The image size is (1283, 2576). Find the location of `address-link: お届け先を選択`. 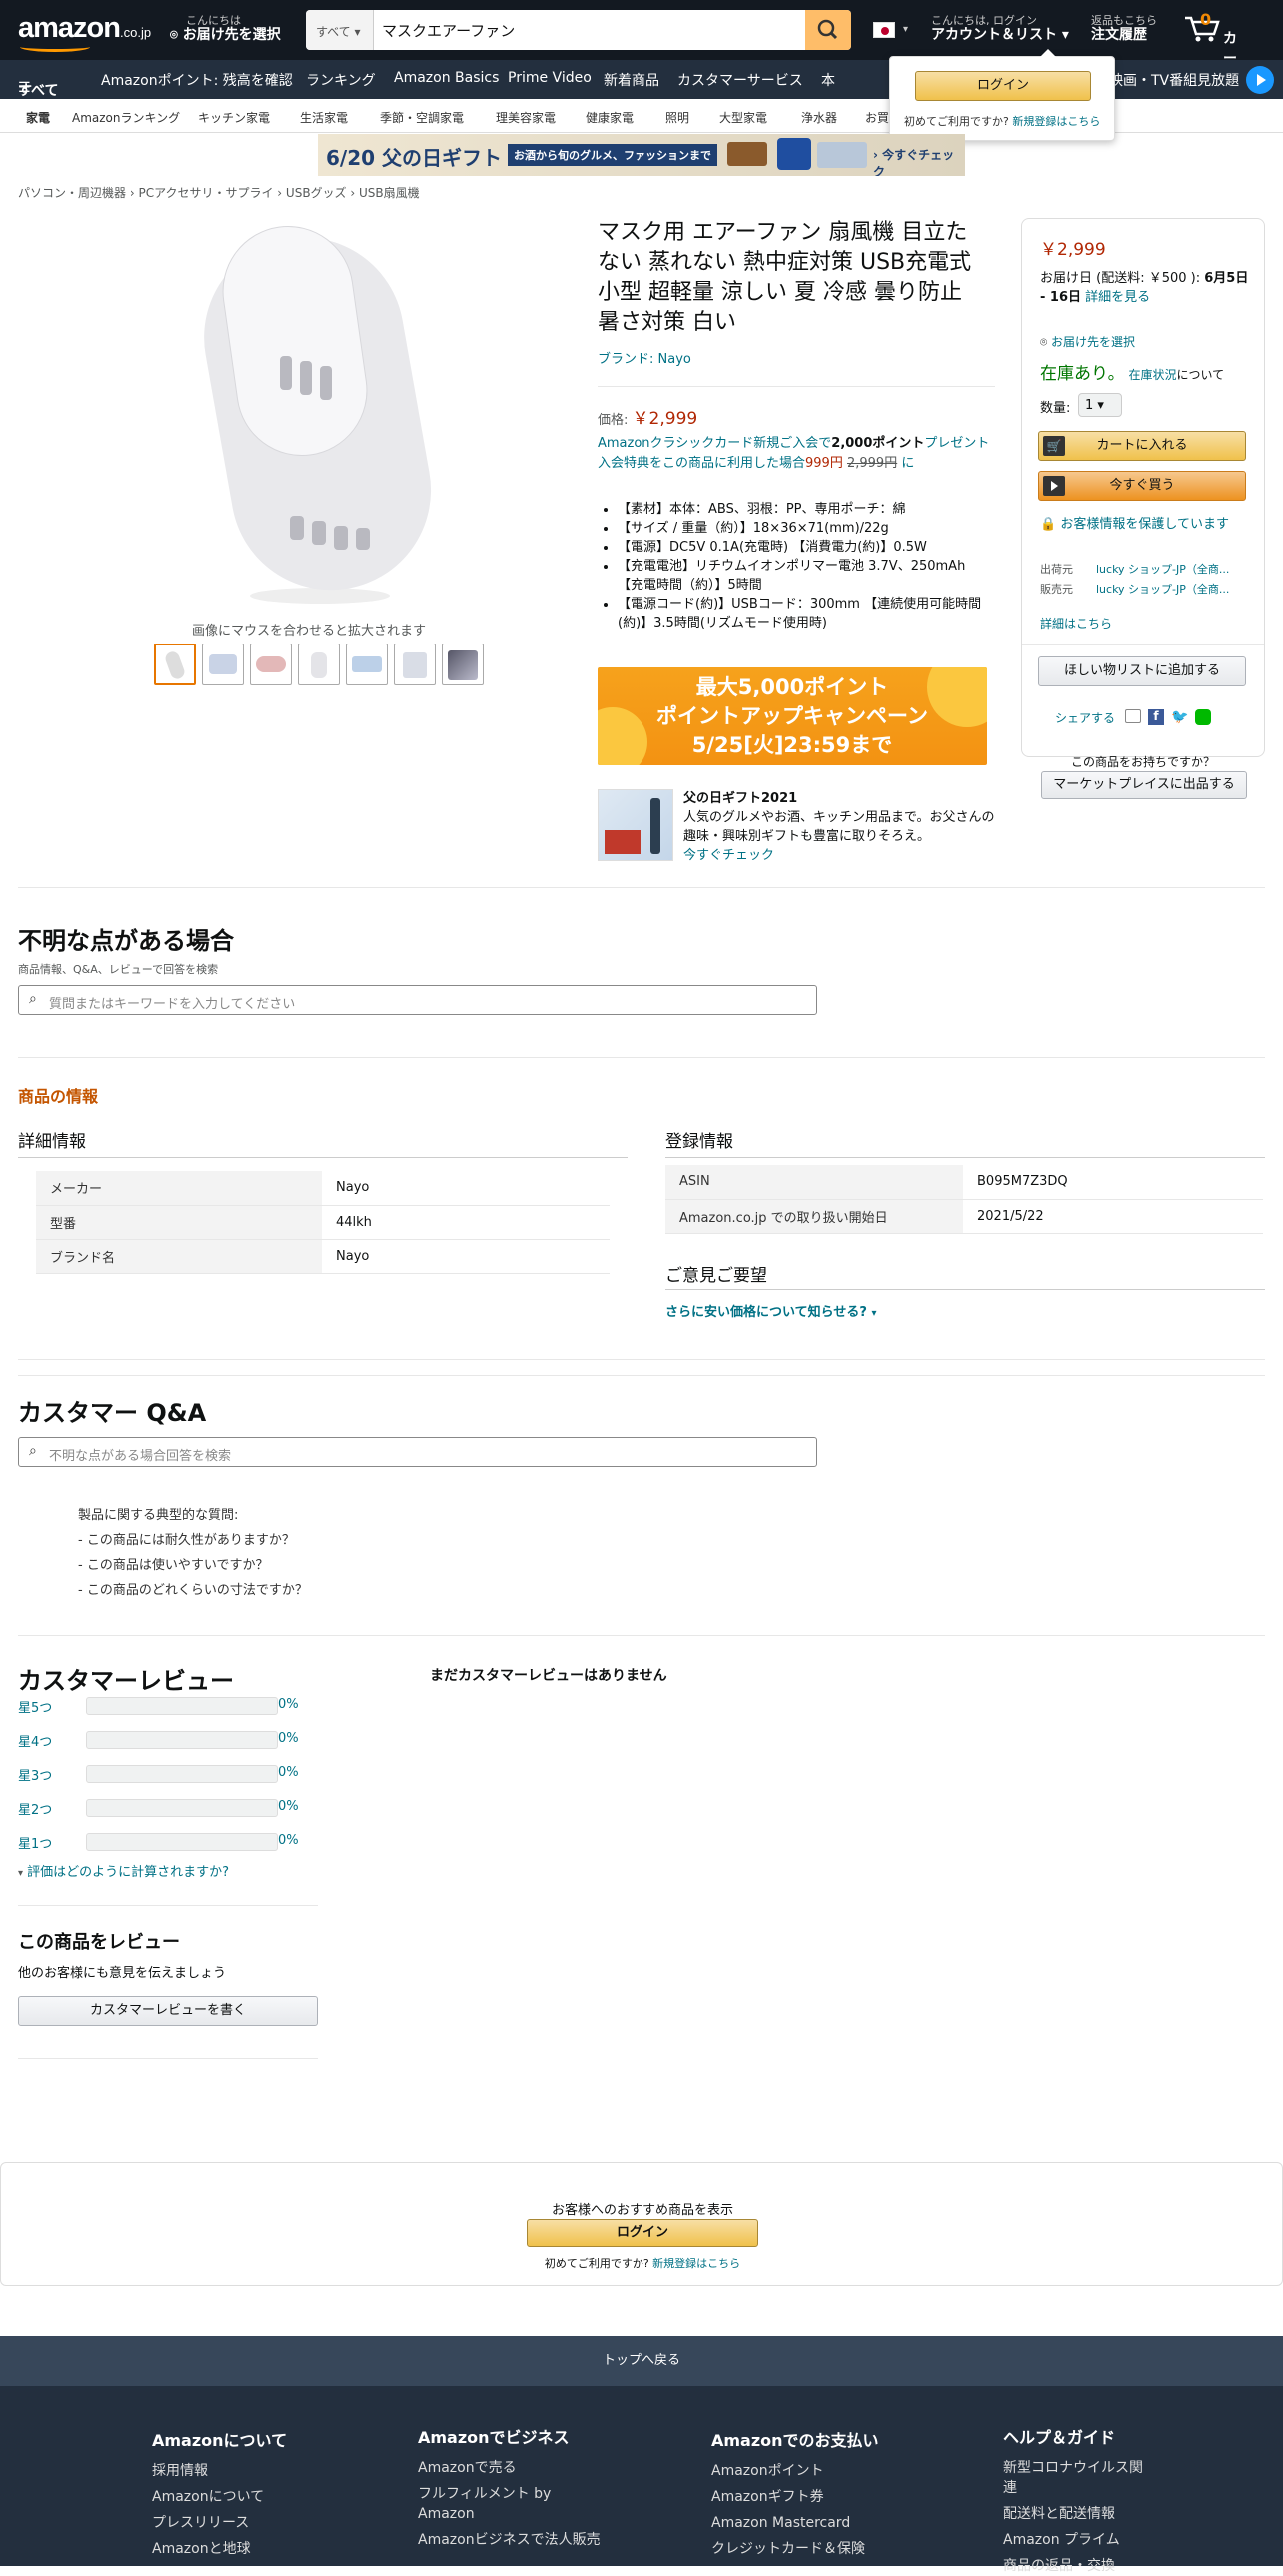

address-link: お届け先を選択 is located at coordinates (1093, 342).